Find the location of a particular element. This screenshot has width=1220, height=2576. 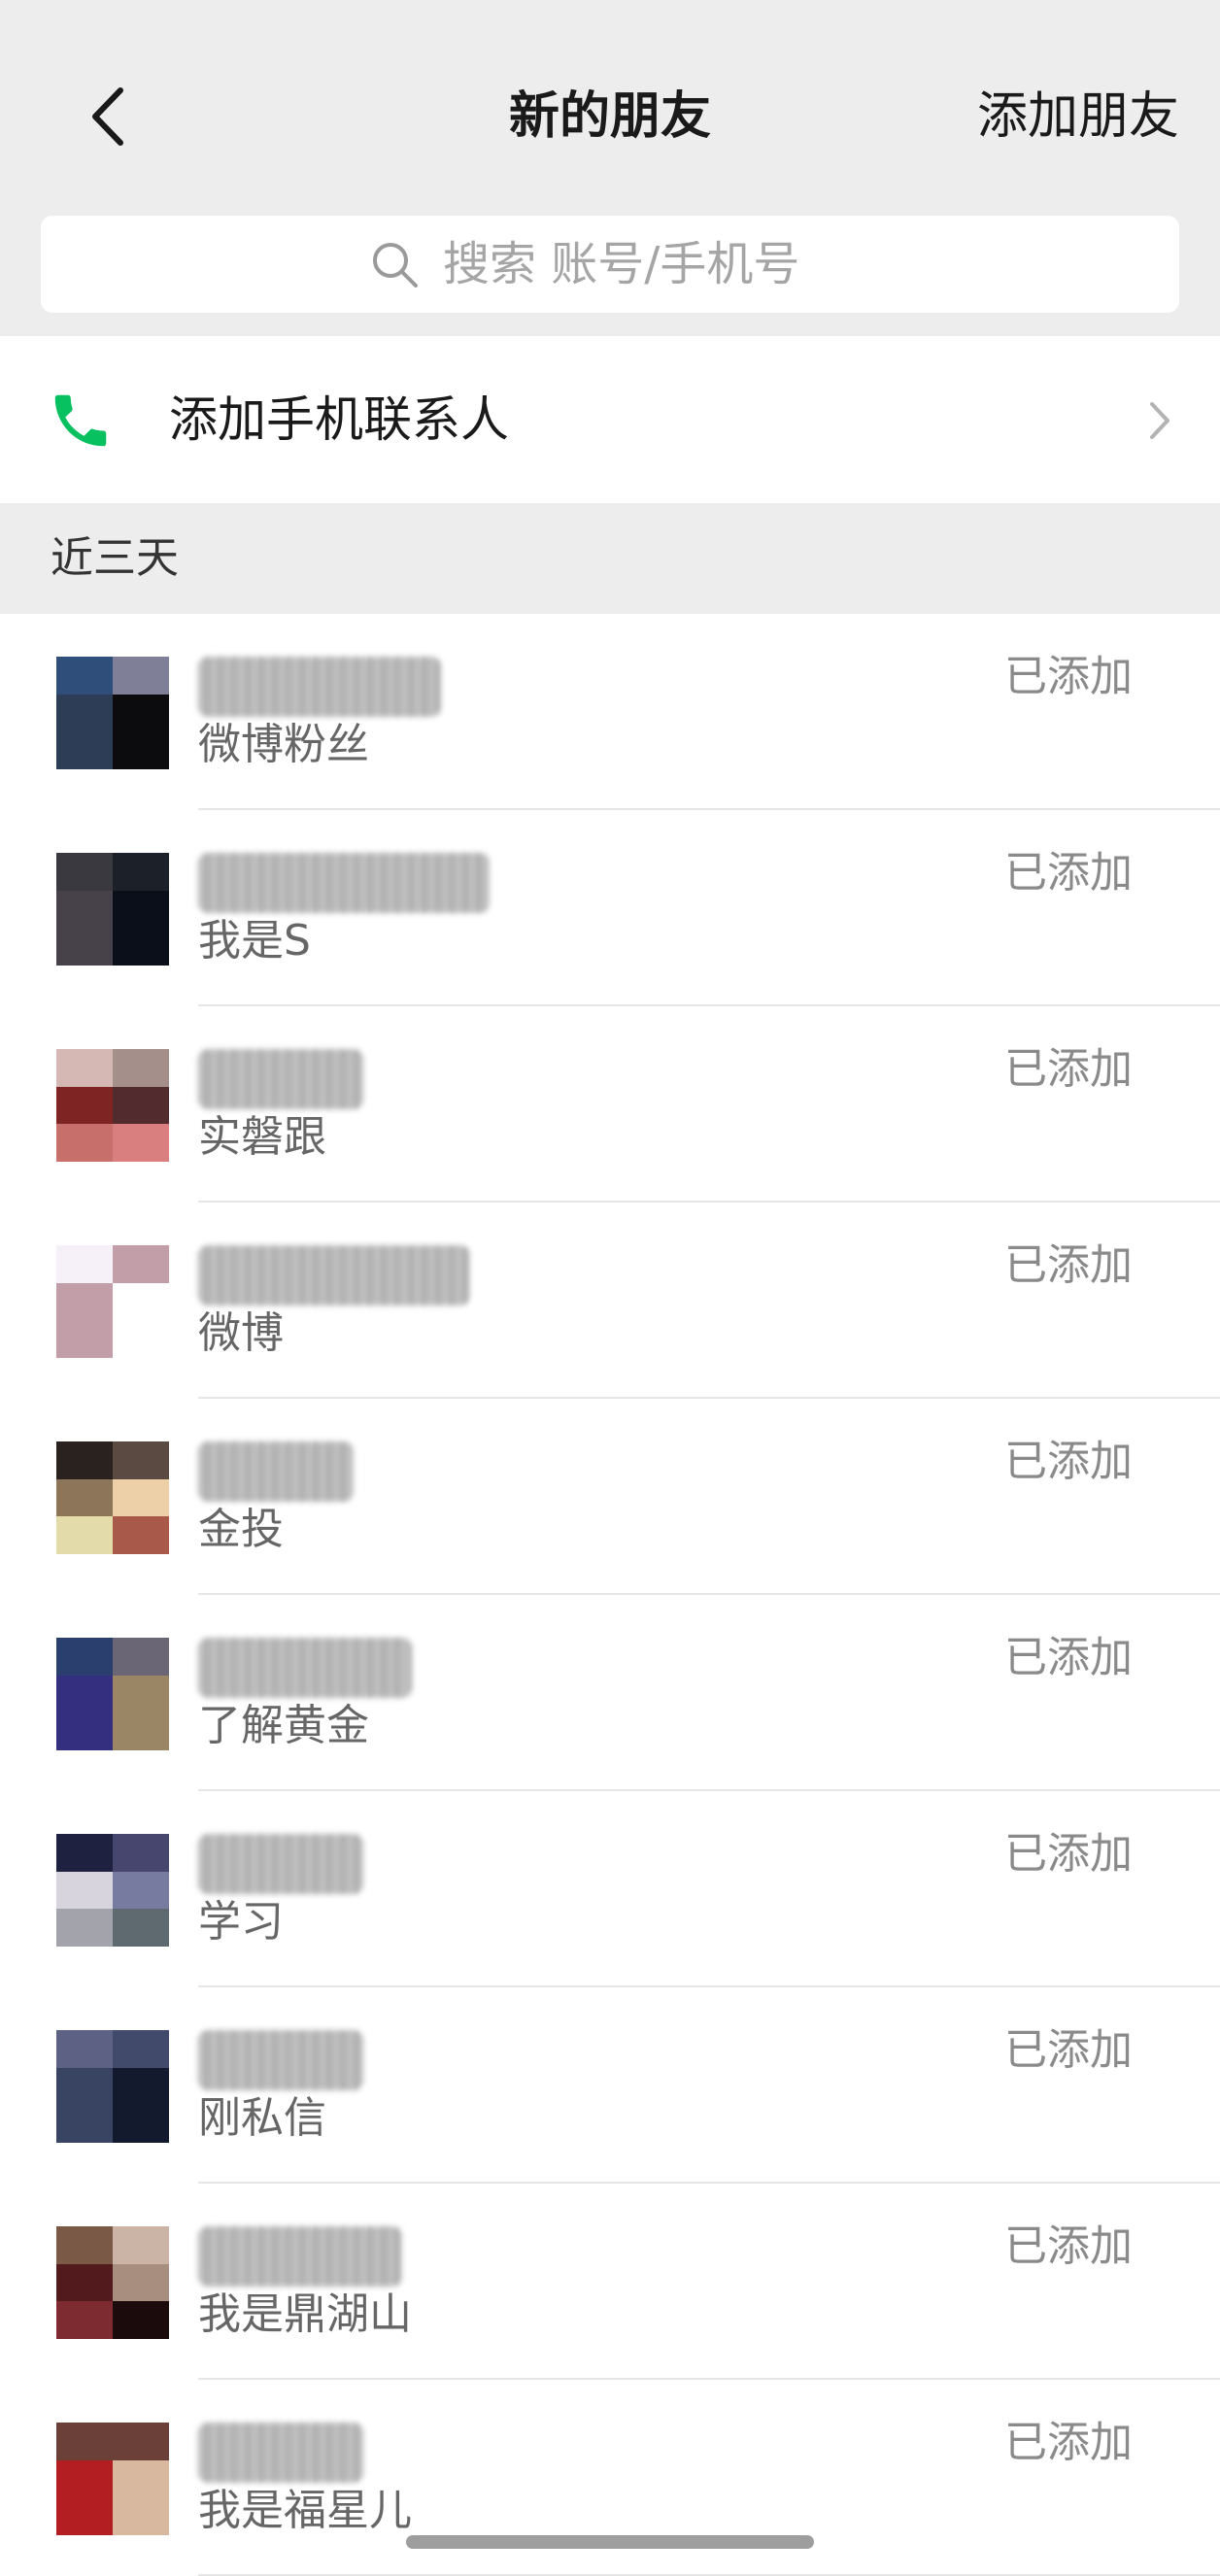

back-button is located at coordinates (107, 116).